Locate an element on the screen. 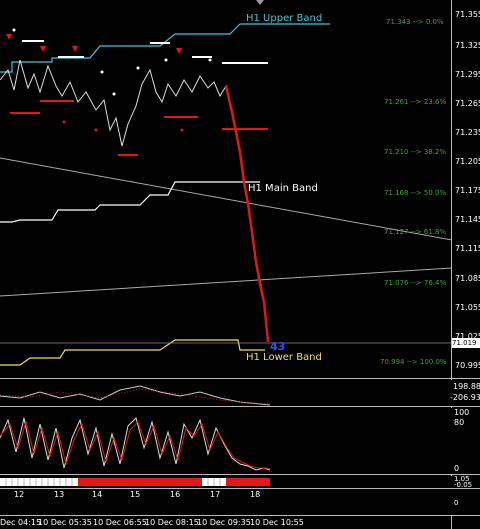 The width and height of the screenshot is (480, 529). indicator2-pane is located at coordinates (226, 441).